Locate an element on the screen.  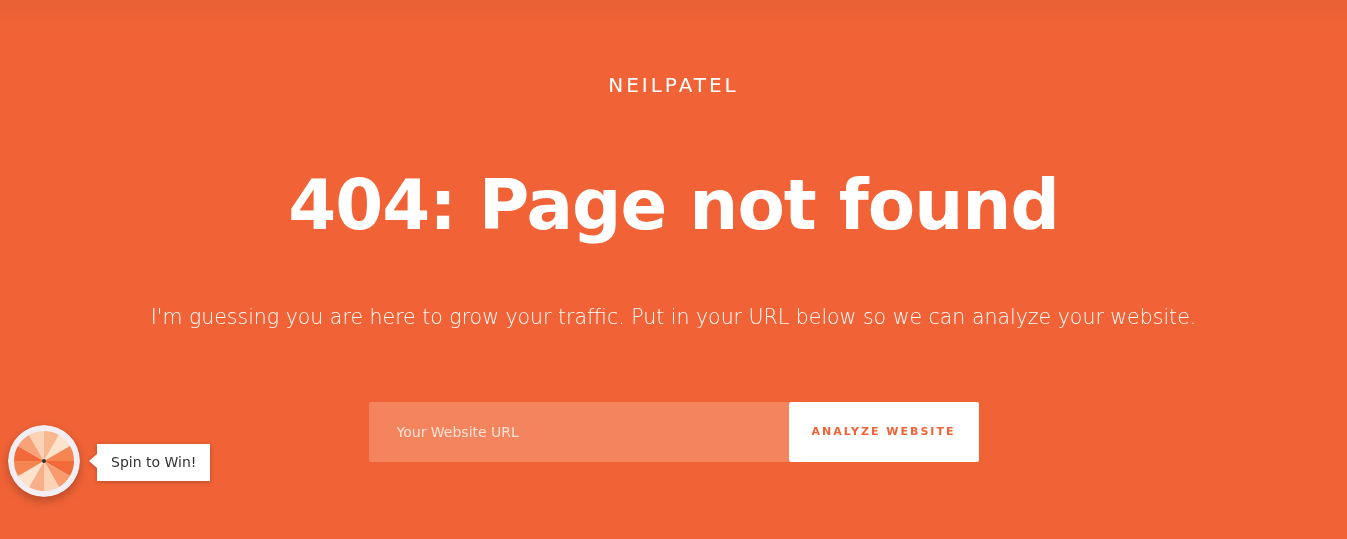
prize-wheel-icon is located at coordinates (44, 461).